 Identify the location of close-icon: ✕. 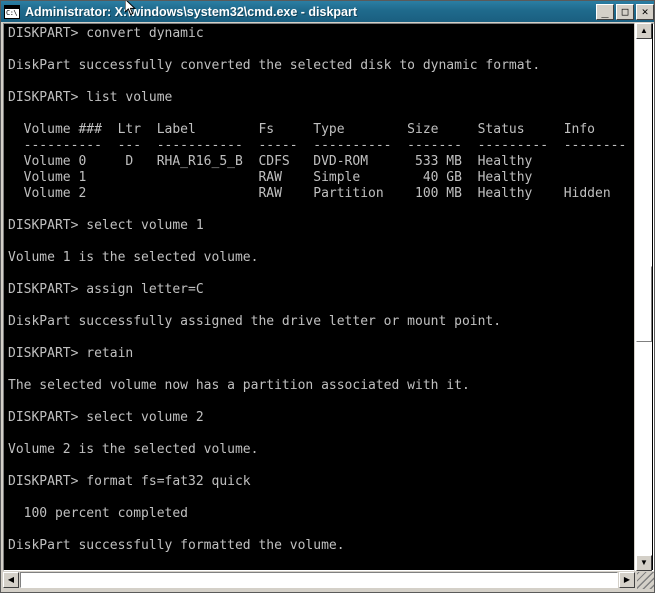
(645, 11).